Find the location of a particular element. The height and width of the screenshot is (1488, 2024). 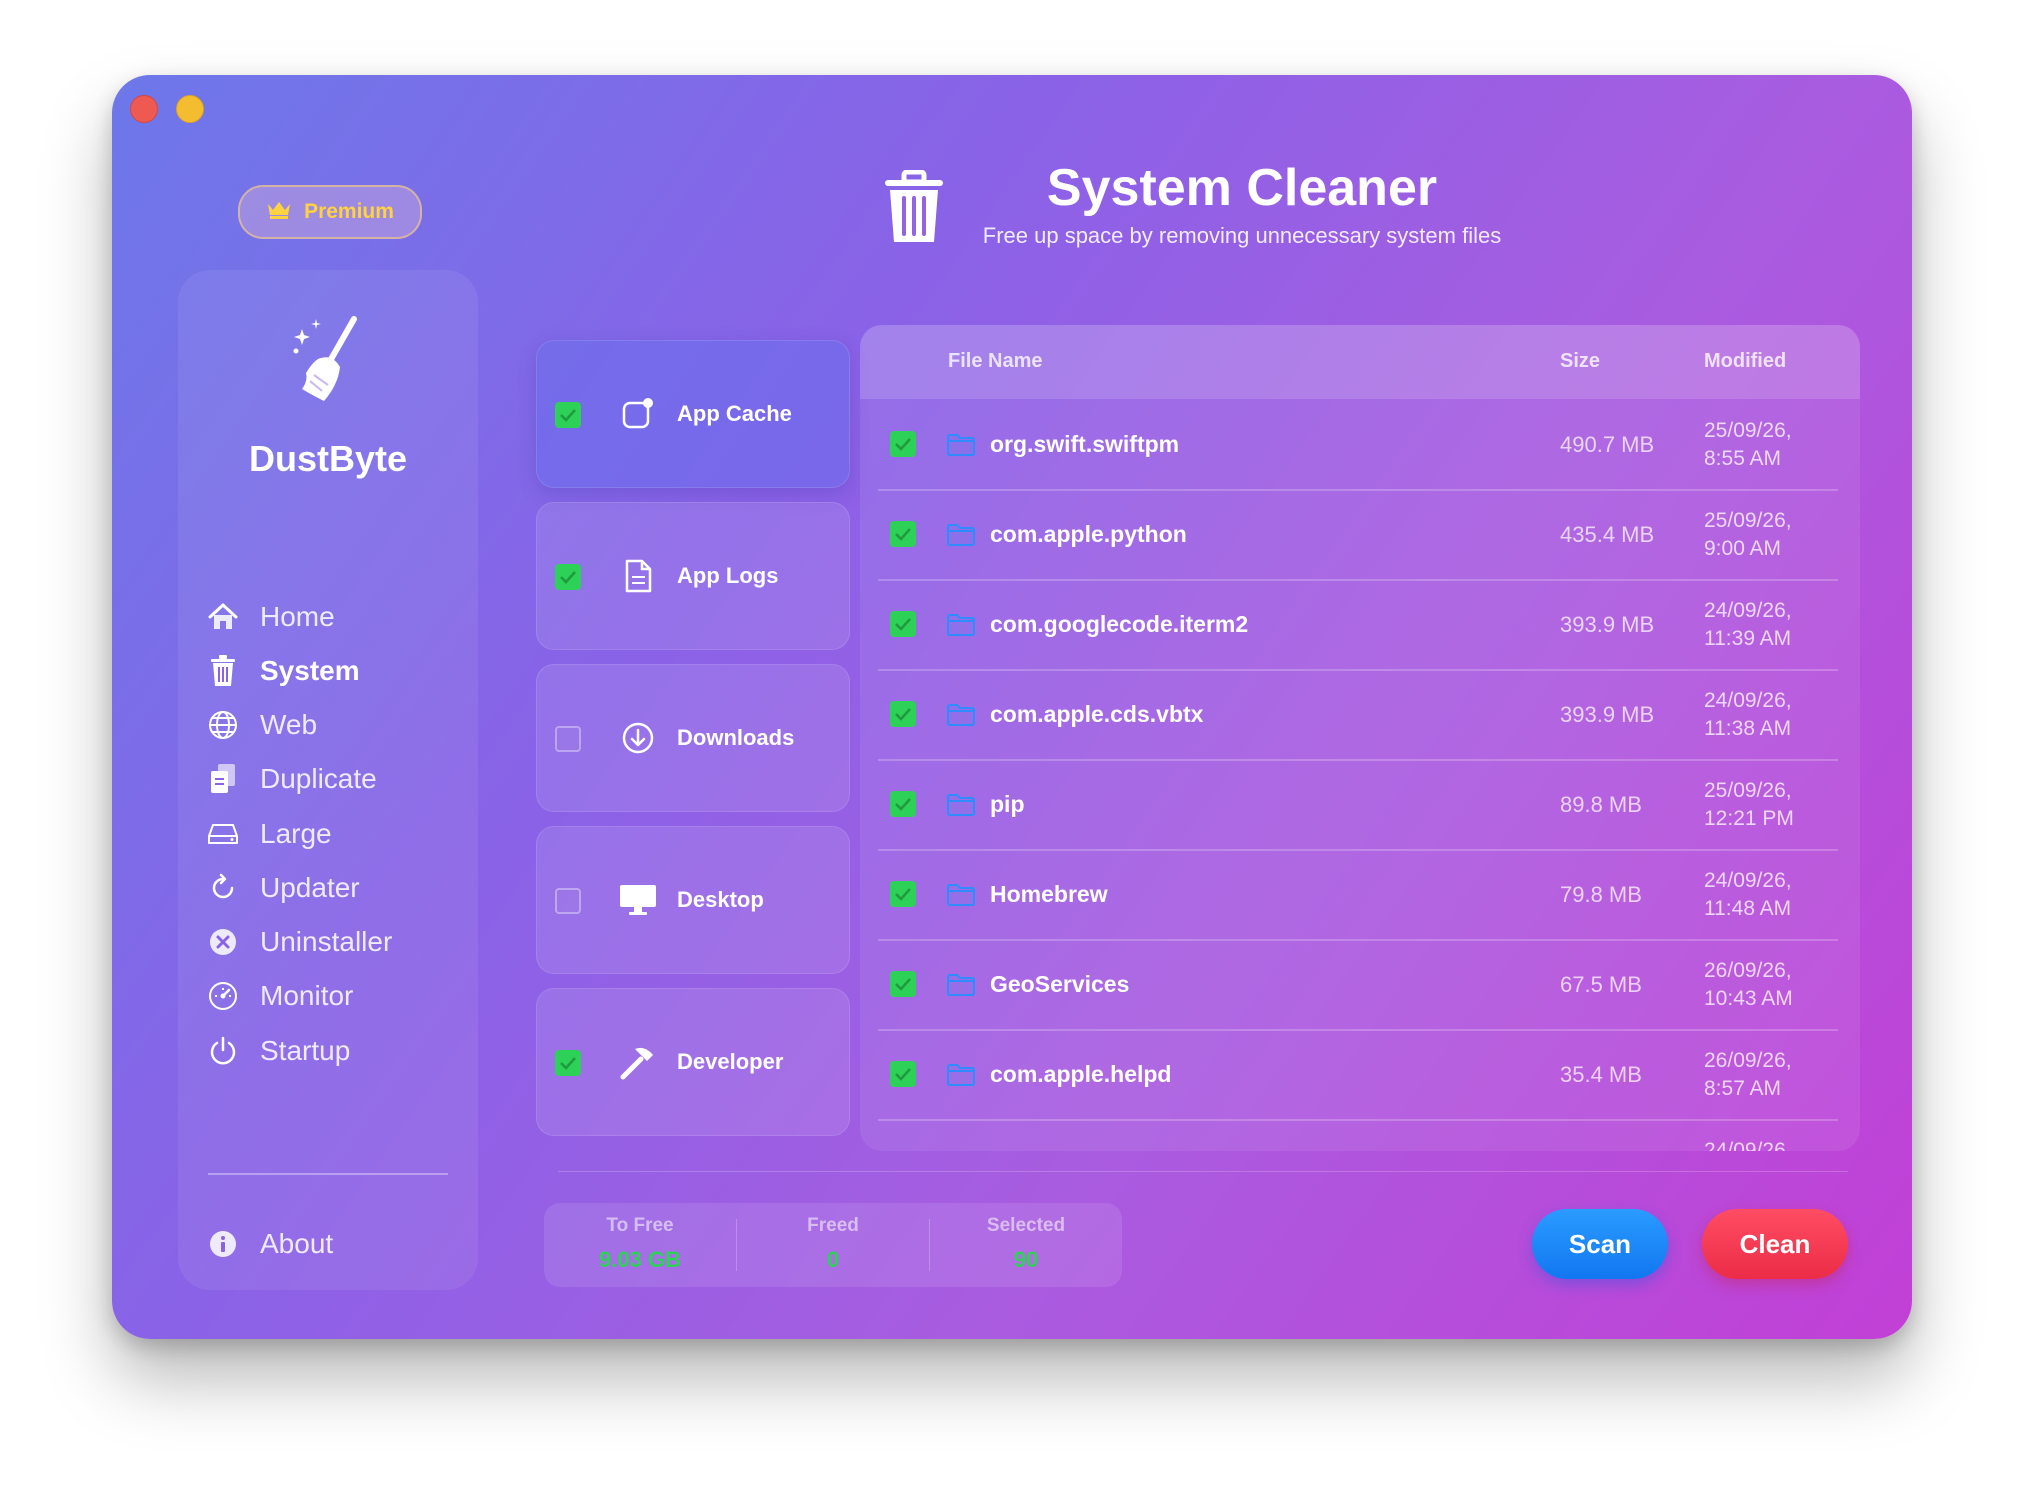

stat-label: To Free is located at coordinates (640, 1225).